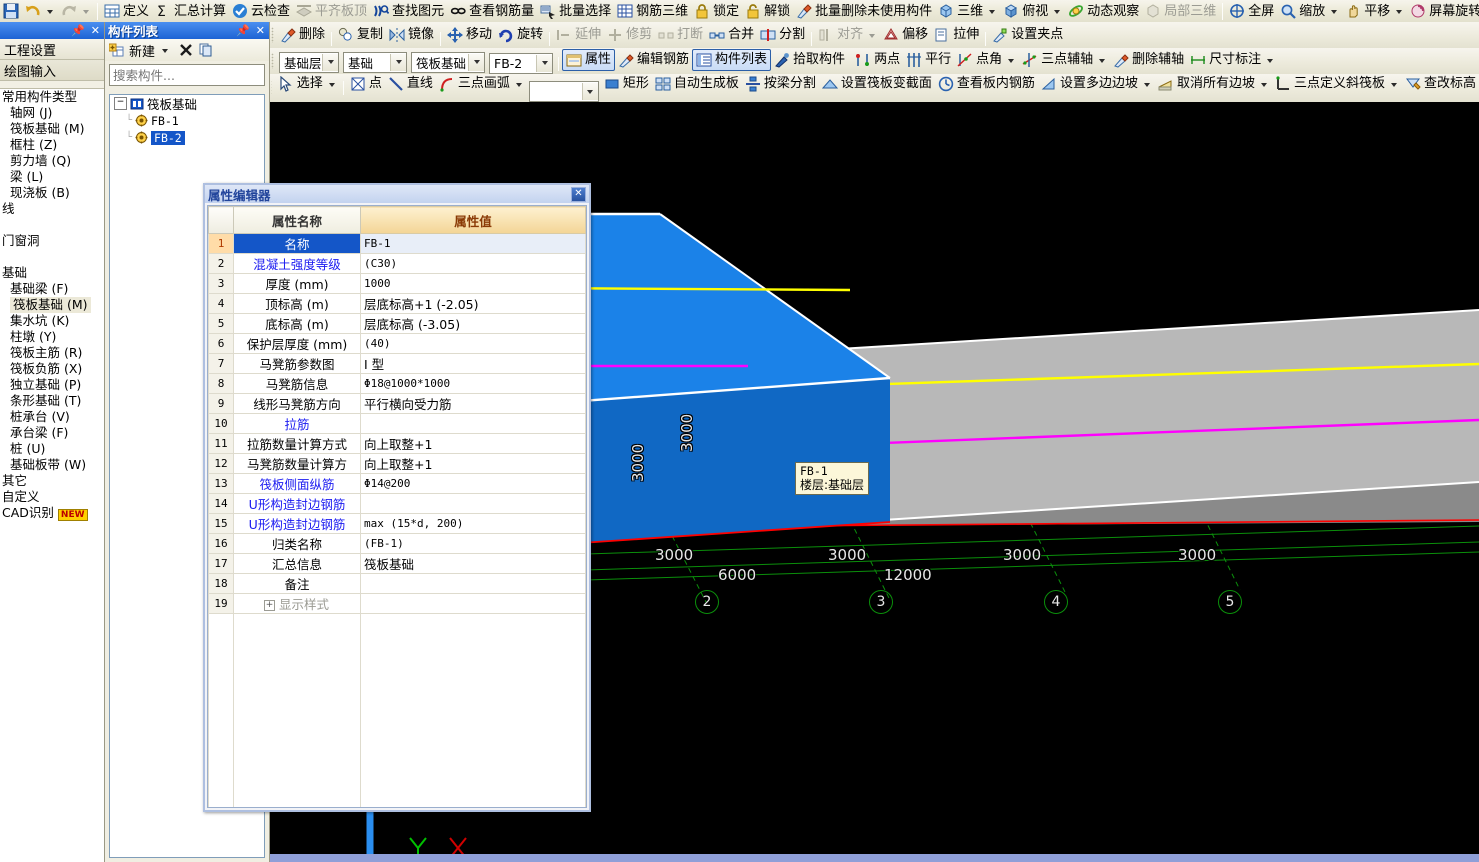 The height and width of the screenshot is (862, 1479). What do you see at coordinates (11, 11) in the screenshot?
I see `toolbar-button-save-icon` at bounding box center [11, 11].